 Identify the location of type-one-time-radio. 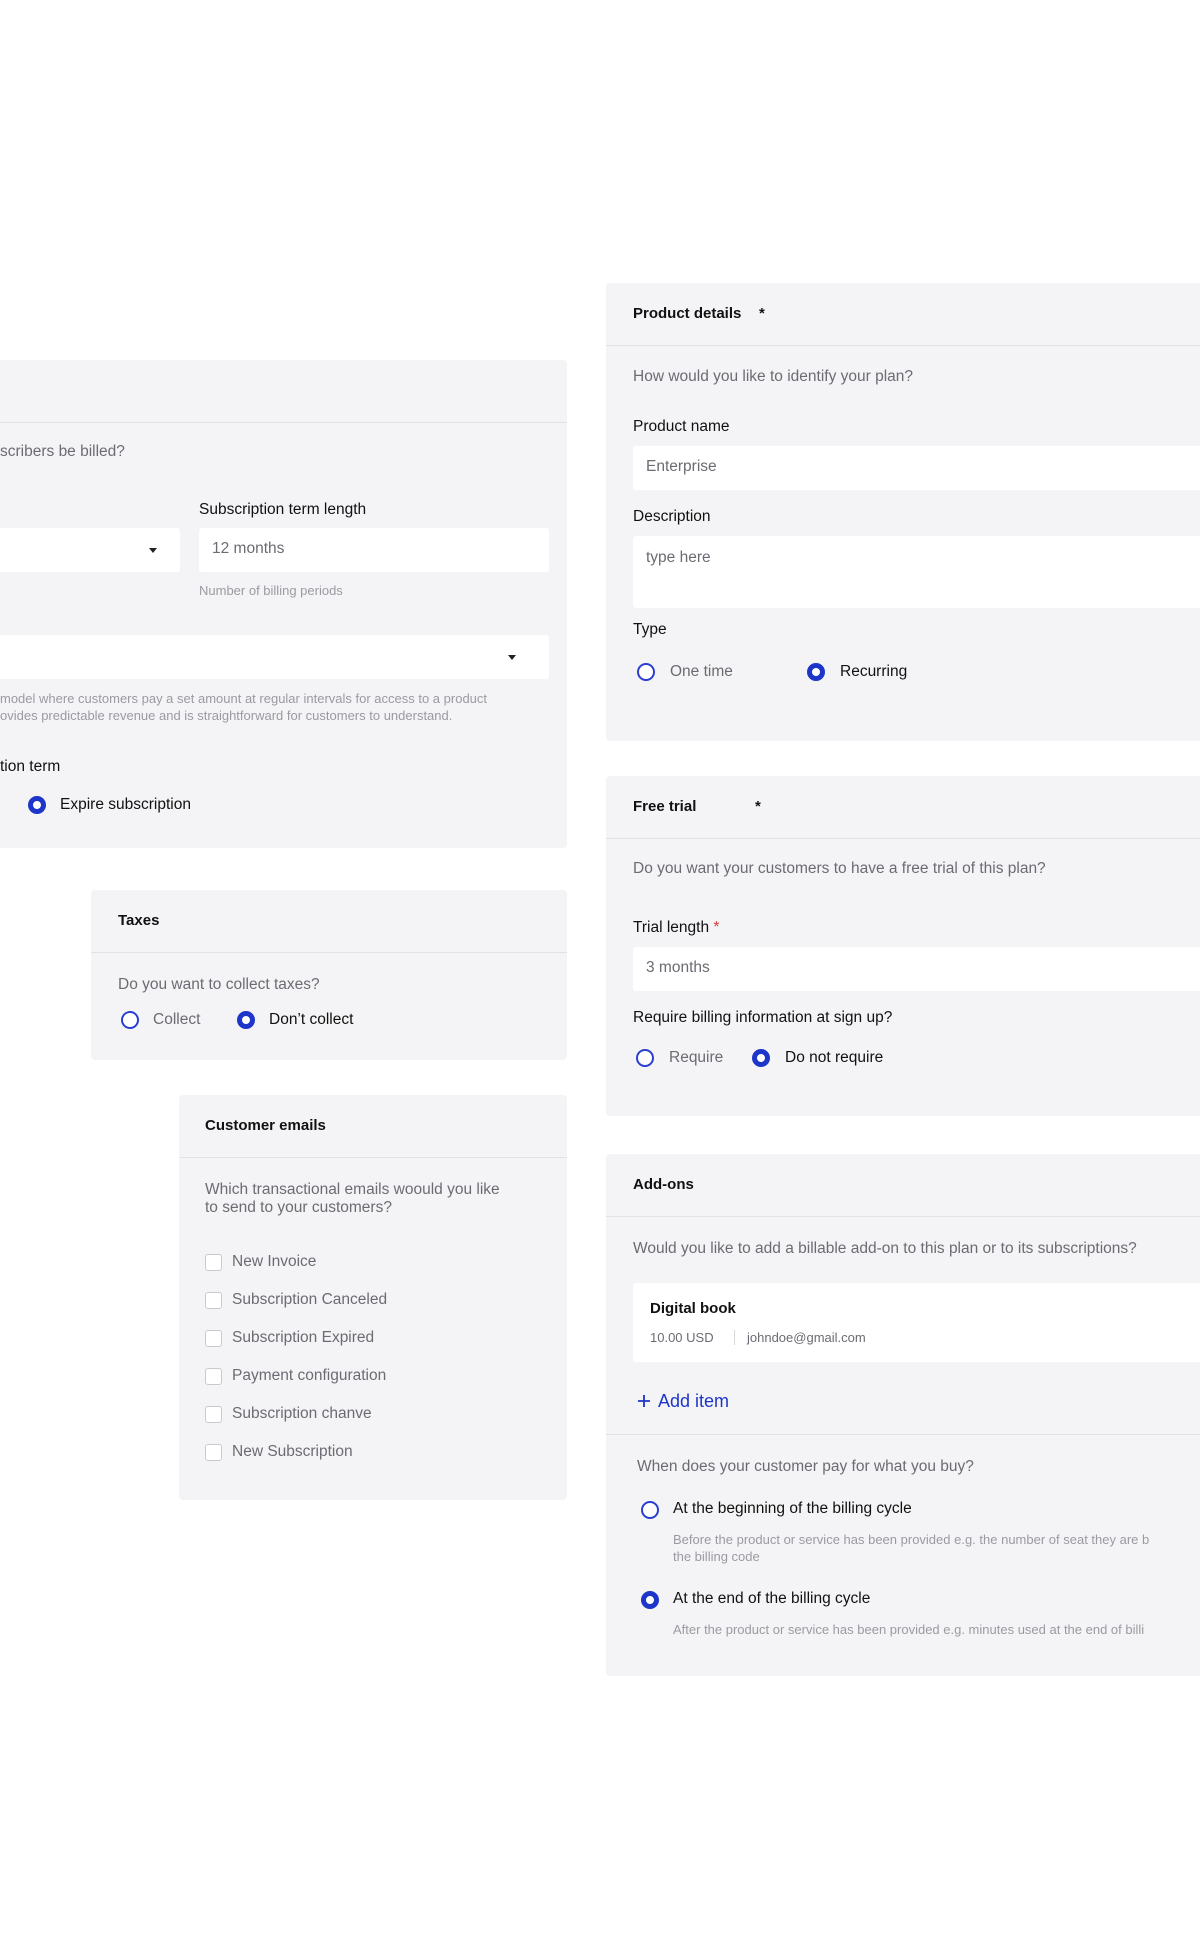
(646, 672).